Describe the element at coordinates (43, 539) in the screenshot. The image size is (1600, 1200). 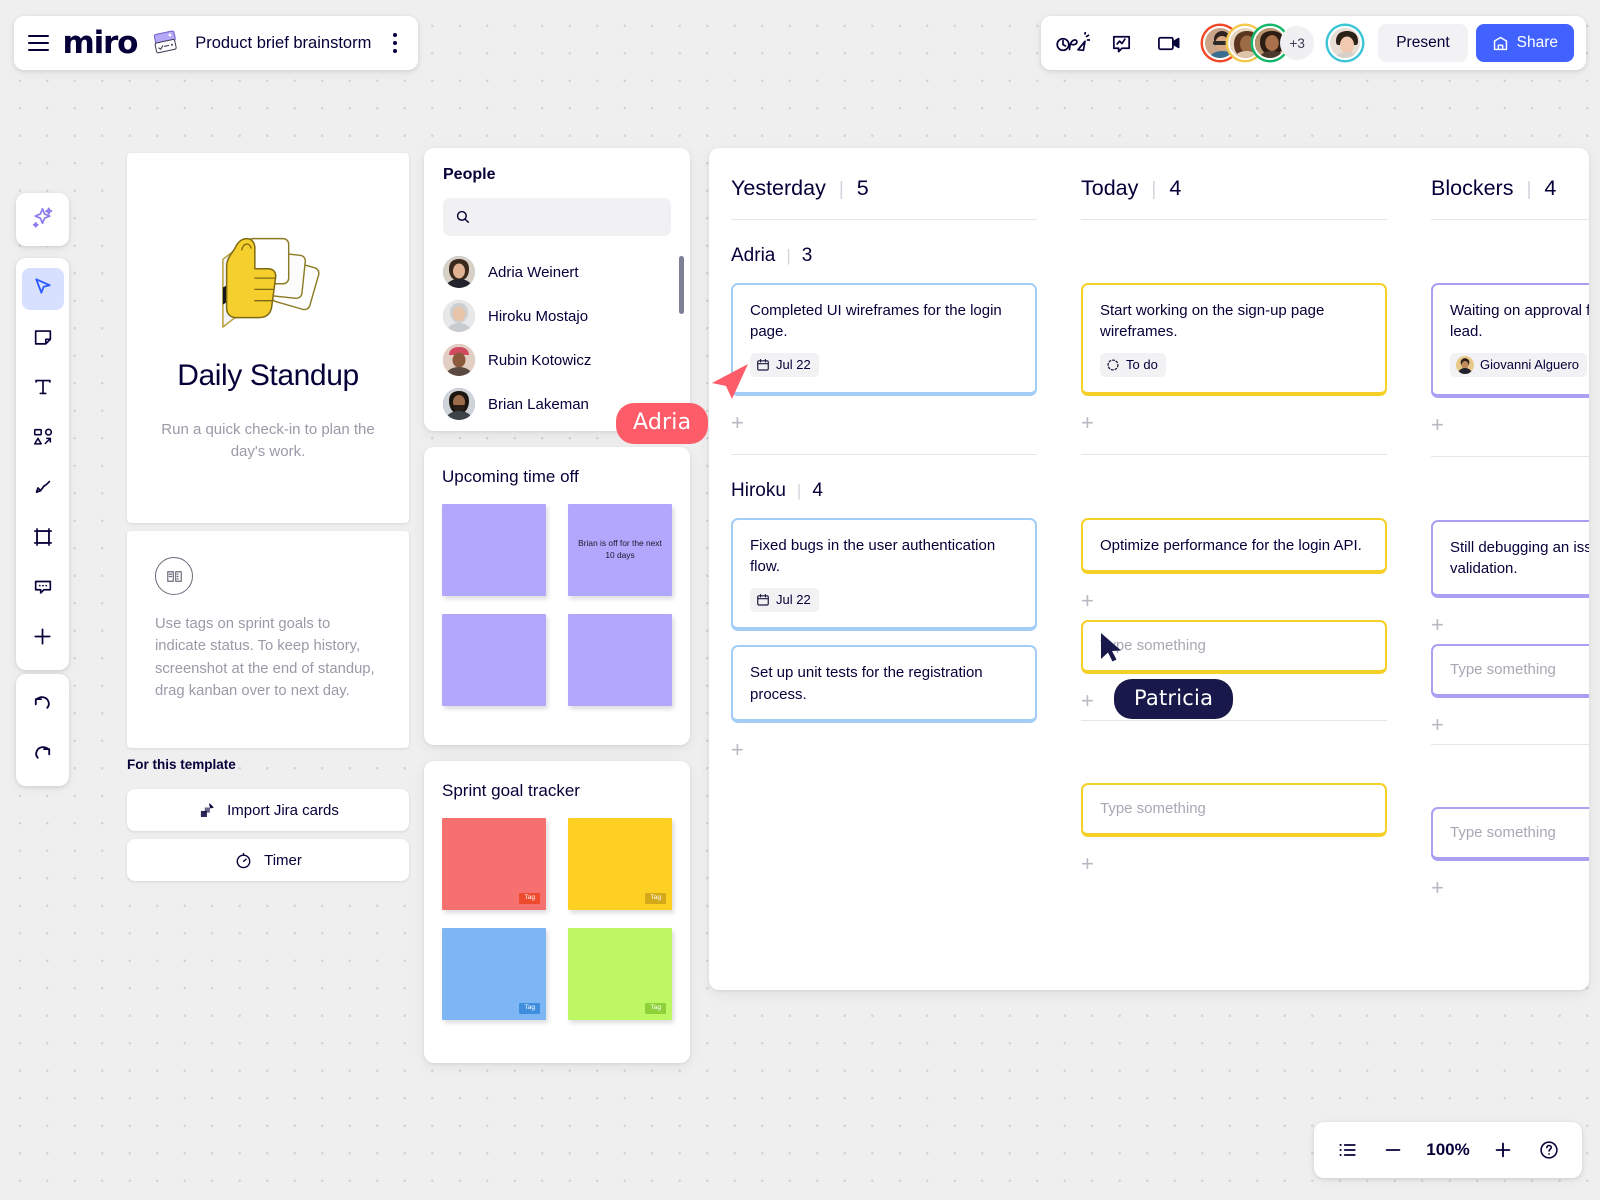
I see `frame-tool` at that location.